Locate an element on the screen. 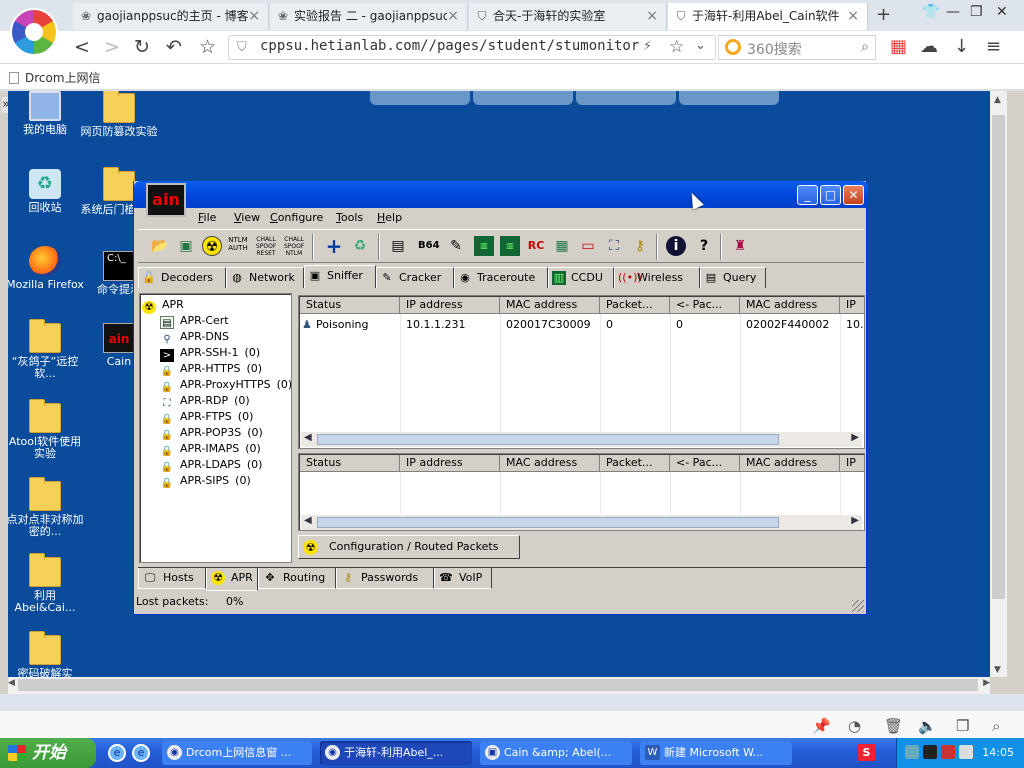 The width and height of the screenshot is (1024, 768). help-icon: ? is located at coordinates (704, 246).